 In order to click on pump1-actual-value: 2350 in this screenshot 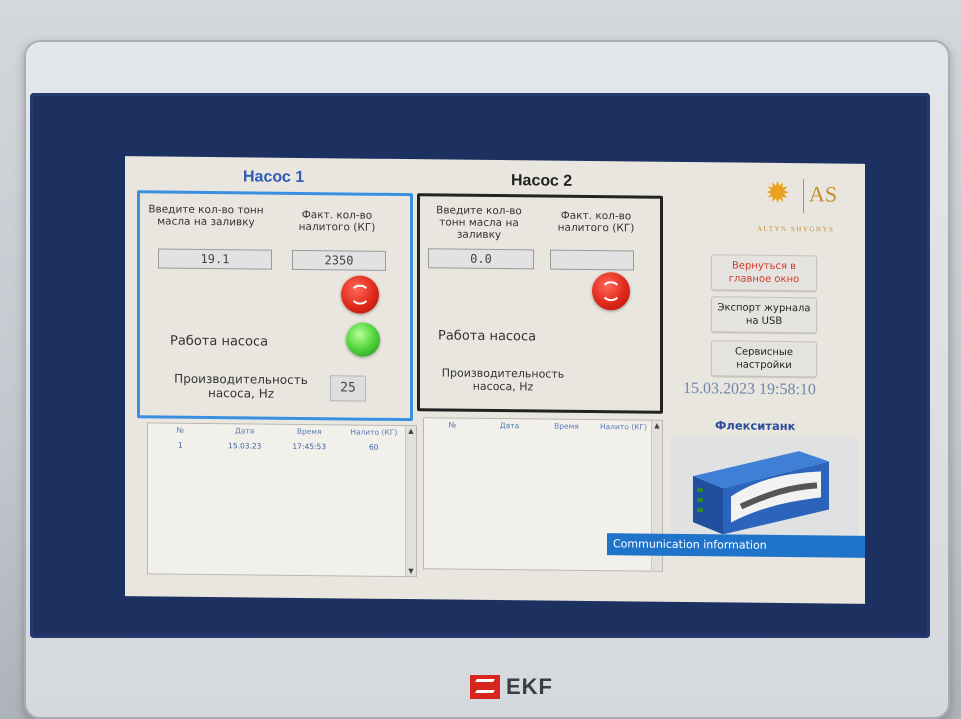, I will do `click(339, 260)`.